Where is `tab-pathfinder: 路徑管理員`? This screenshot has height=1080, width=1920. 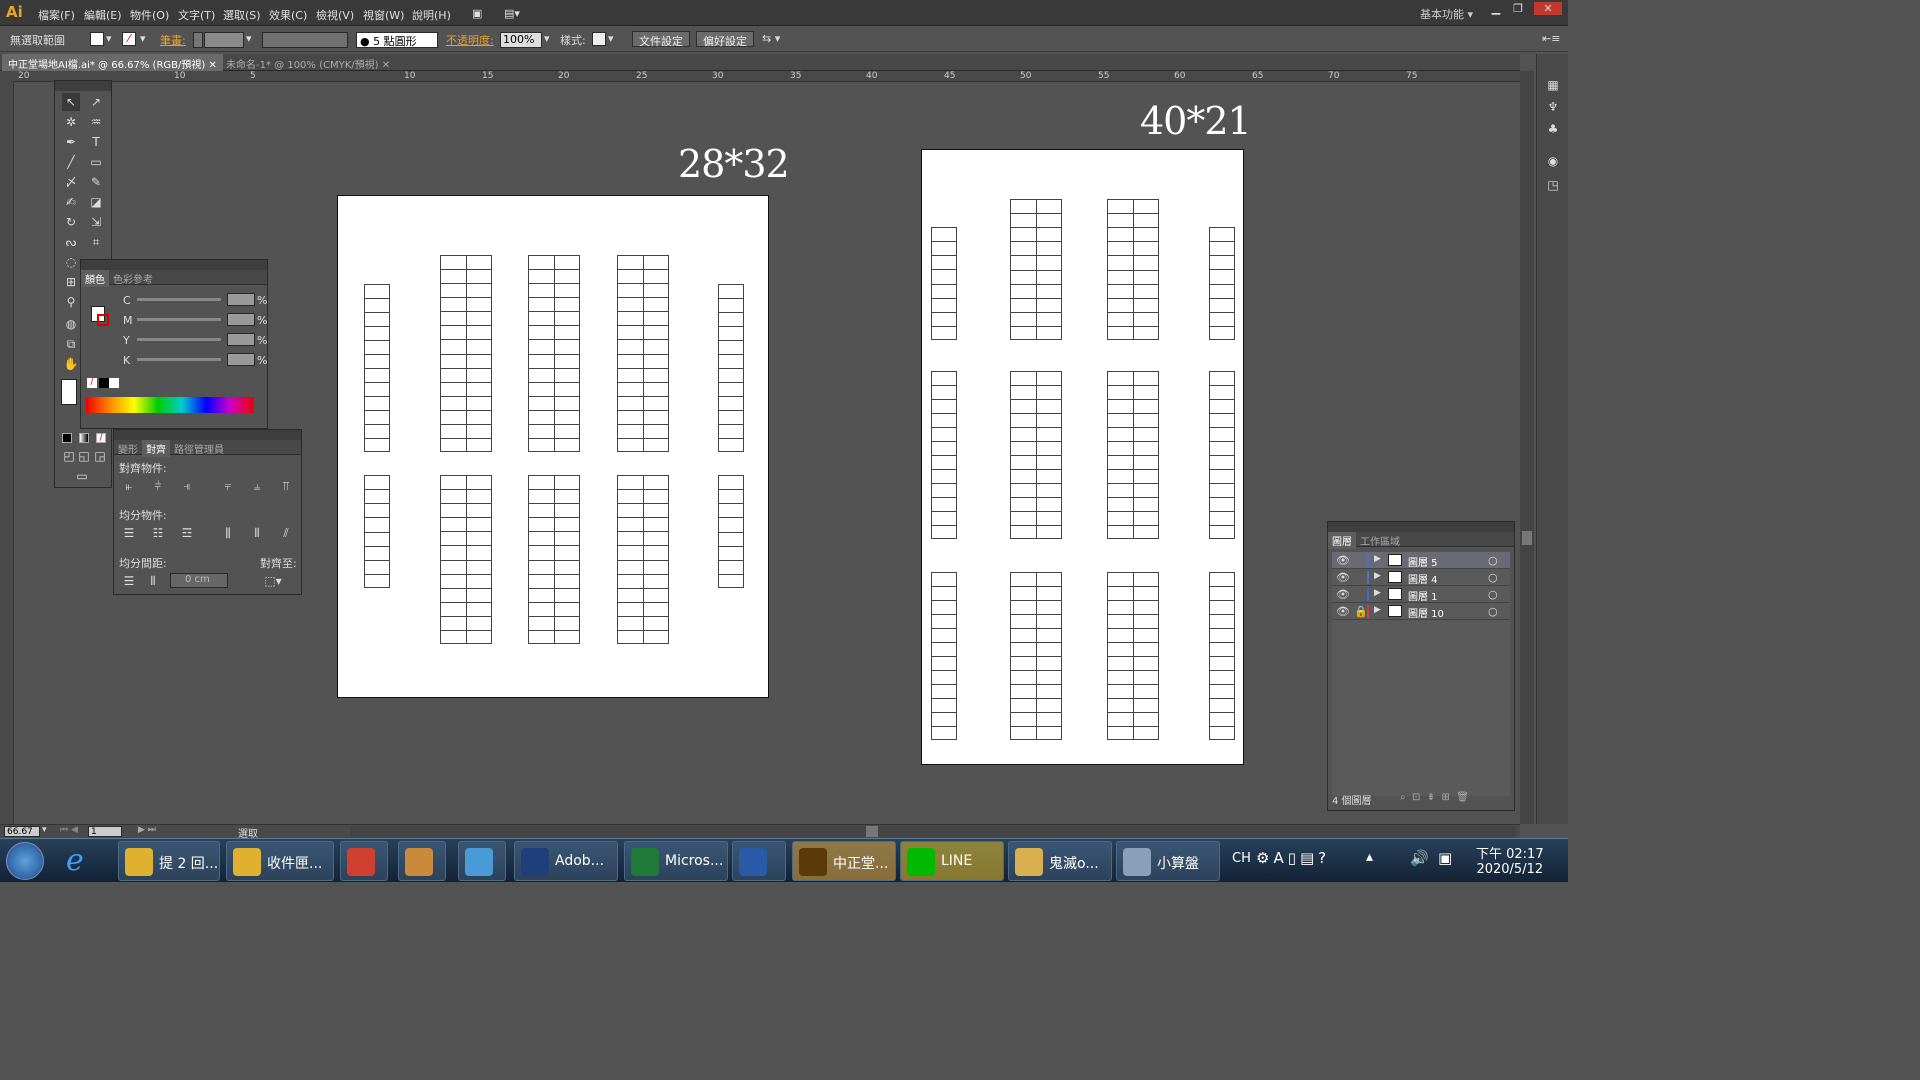
tab-pathfinder: 路徑管理員 is located at coordinates (199, 448).